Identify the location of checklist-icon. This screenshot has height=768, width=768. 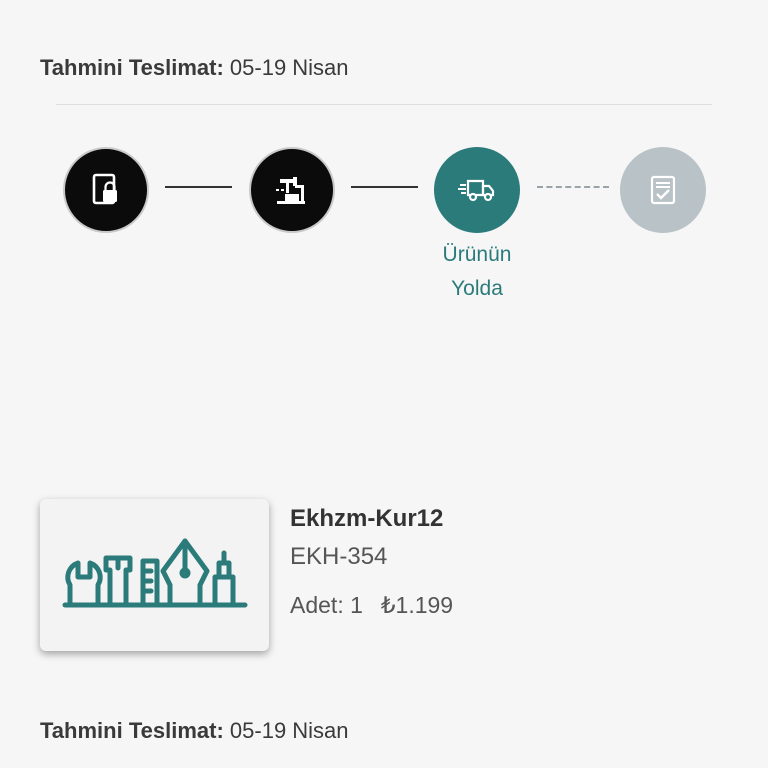
(663, 190).